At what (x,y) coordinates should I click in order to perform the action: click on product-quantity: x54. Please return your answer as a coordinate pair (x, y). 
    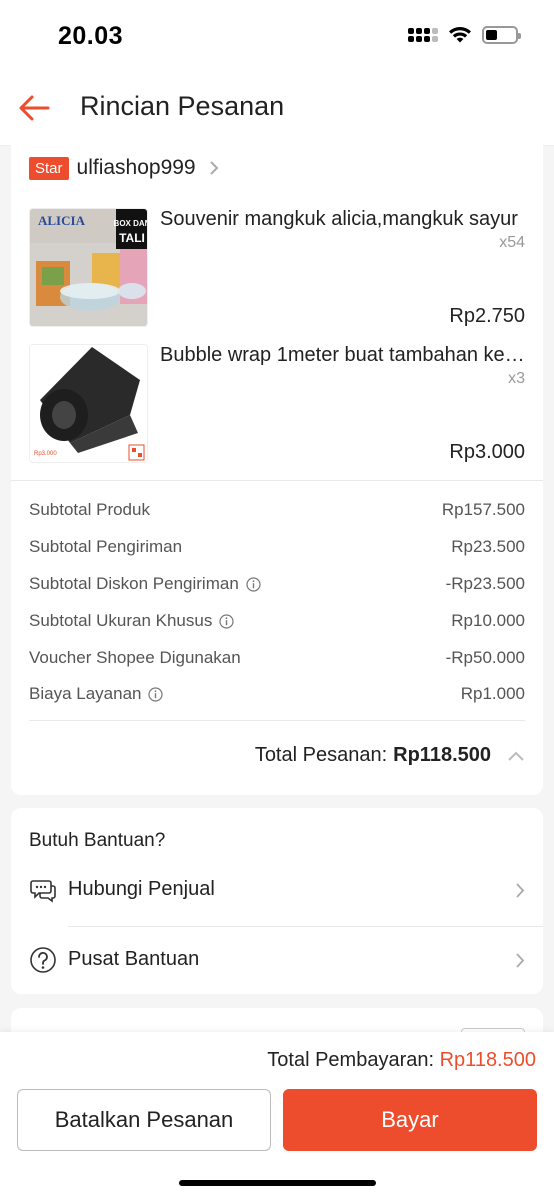
    Looking at the image, I should click on (512, 242).